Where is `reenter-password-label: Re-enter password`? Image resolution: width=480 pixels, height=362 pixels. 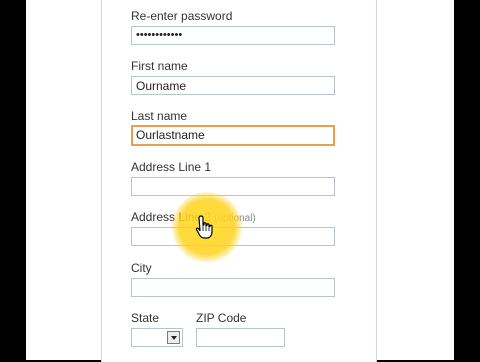 reenter-password-label: Re-enter password is located at coordinates (182, 16).